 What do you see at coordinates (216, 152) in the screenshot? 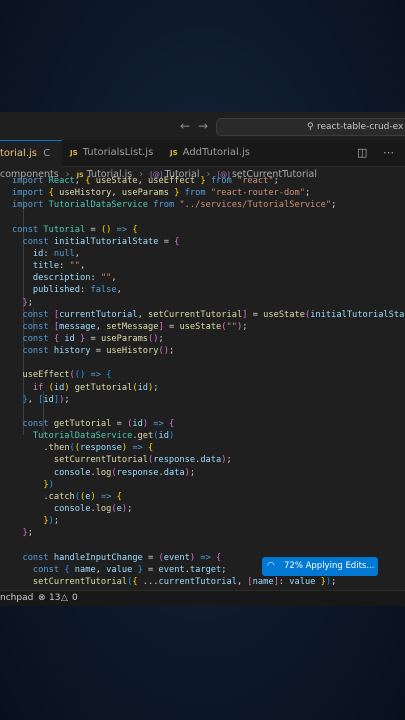
I see `tab-label: AddTutorial.js` at bounding box center [216, 152].